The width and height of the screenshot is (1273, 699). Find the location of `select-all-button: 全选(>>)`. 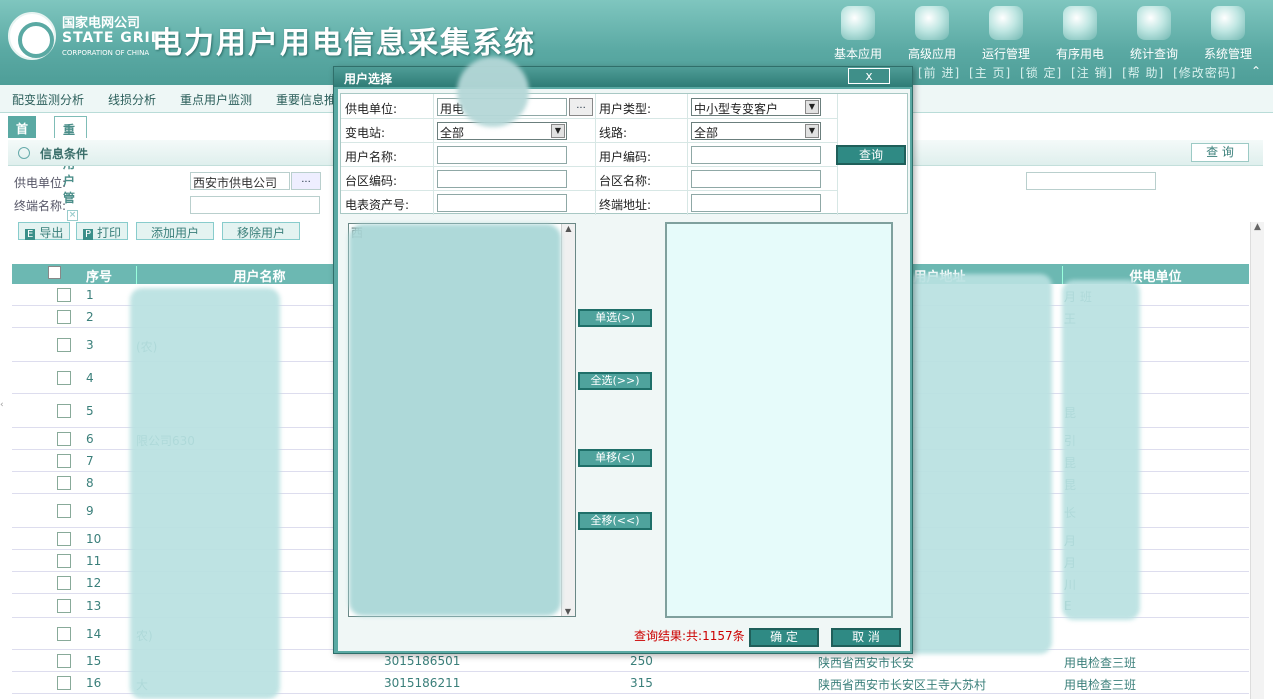

select-all-button: 全选(>>) is located at coordinates (615, 381).